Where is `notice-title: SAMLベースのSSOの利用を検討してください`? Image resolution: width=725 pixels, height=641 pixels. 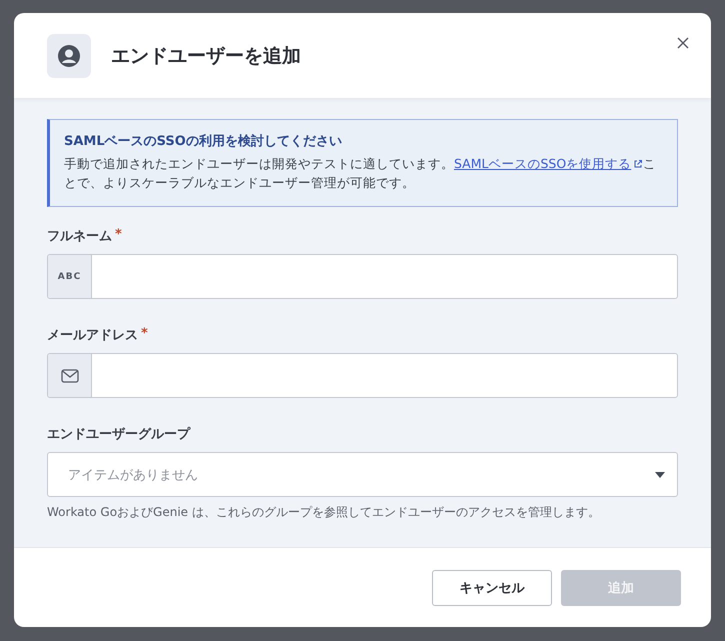 notice-title: SAMLベースのSSOの利用を検討してください is located at coordinates (203, 141).